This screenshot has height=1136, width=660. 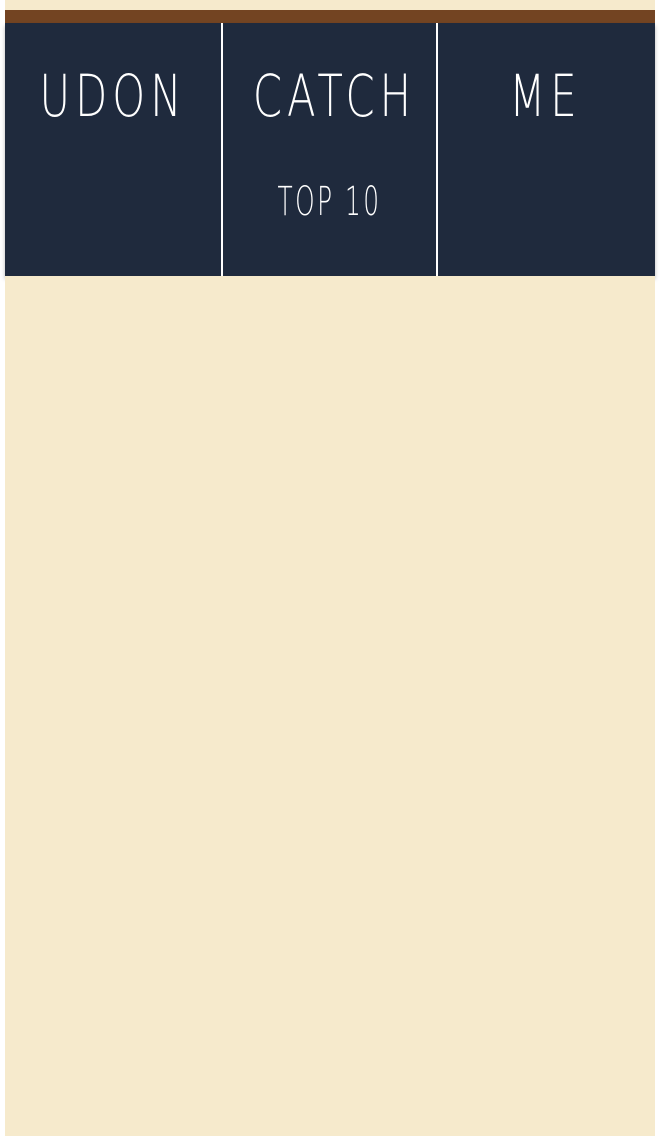 What do you see at coordinates (330, 5) in the screenshot?
I see `top-strip` at bounding box center [330, 5].